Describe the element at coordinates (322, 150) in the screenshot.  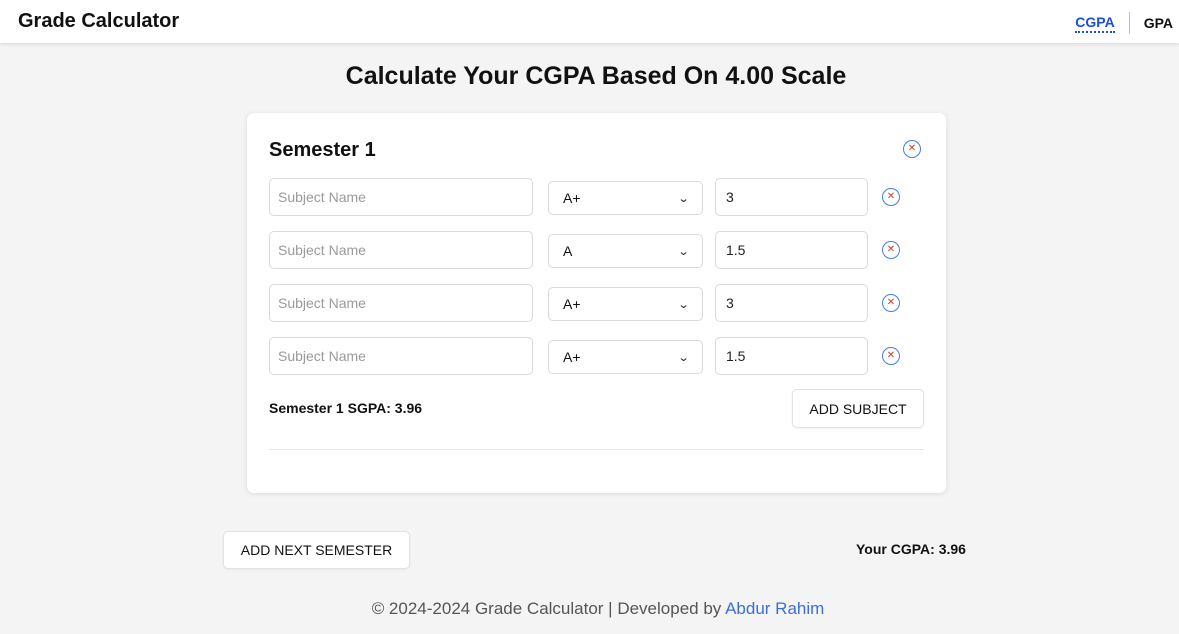
I see `semester-title: Semester 1` at that location.